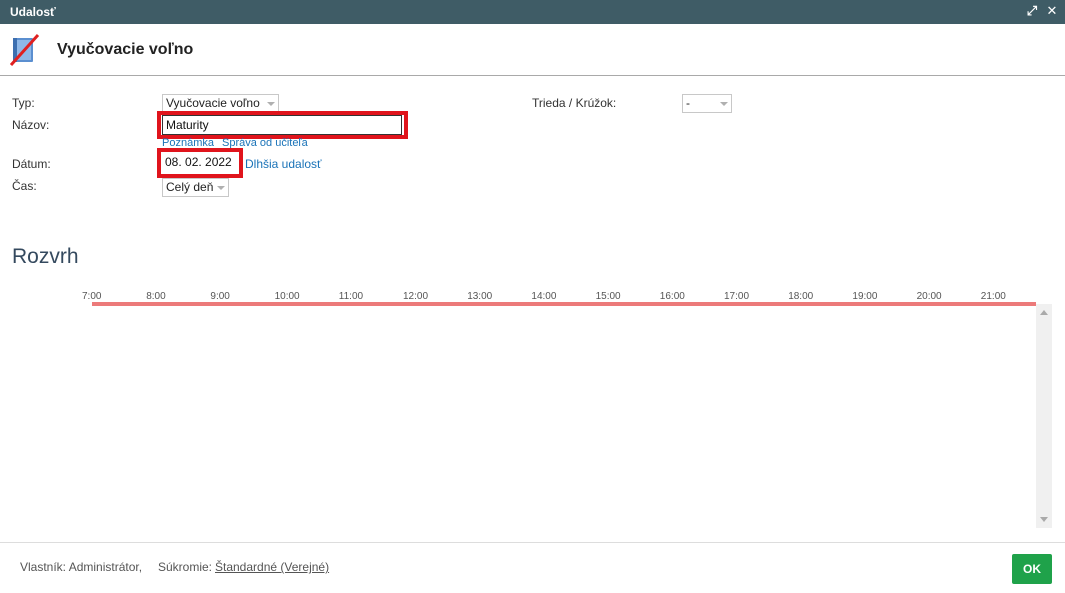 This screenshot has height=593, width=1065. I want to click on hour-tick-label: 17:00, so click(737, 296).